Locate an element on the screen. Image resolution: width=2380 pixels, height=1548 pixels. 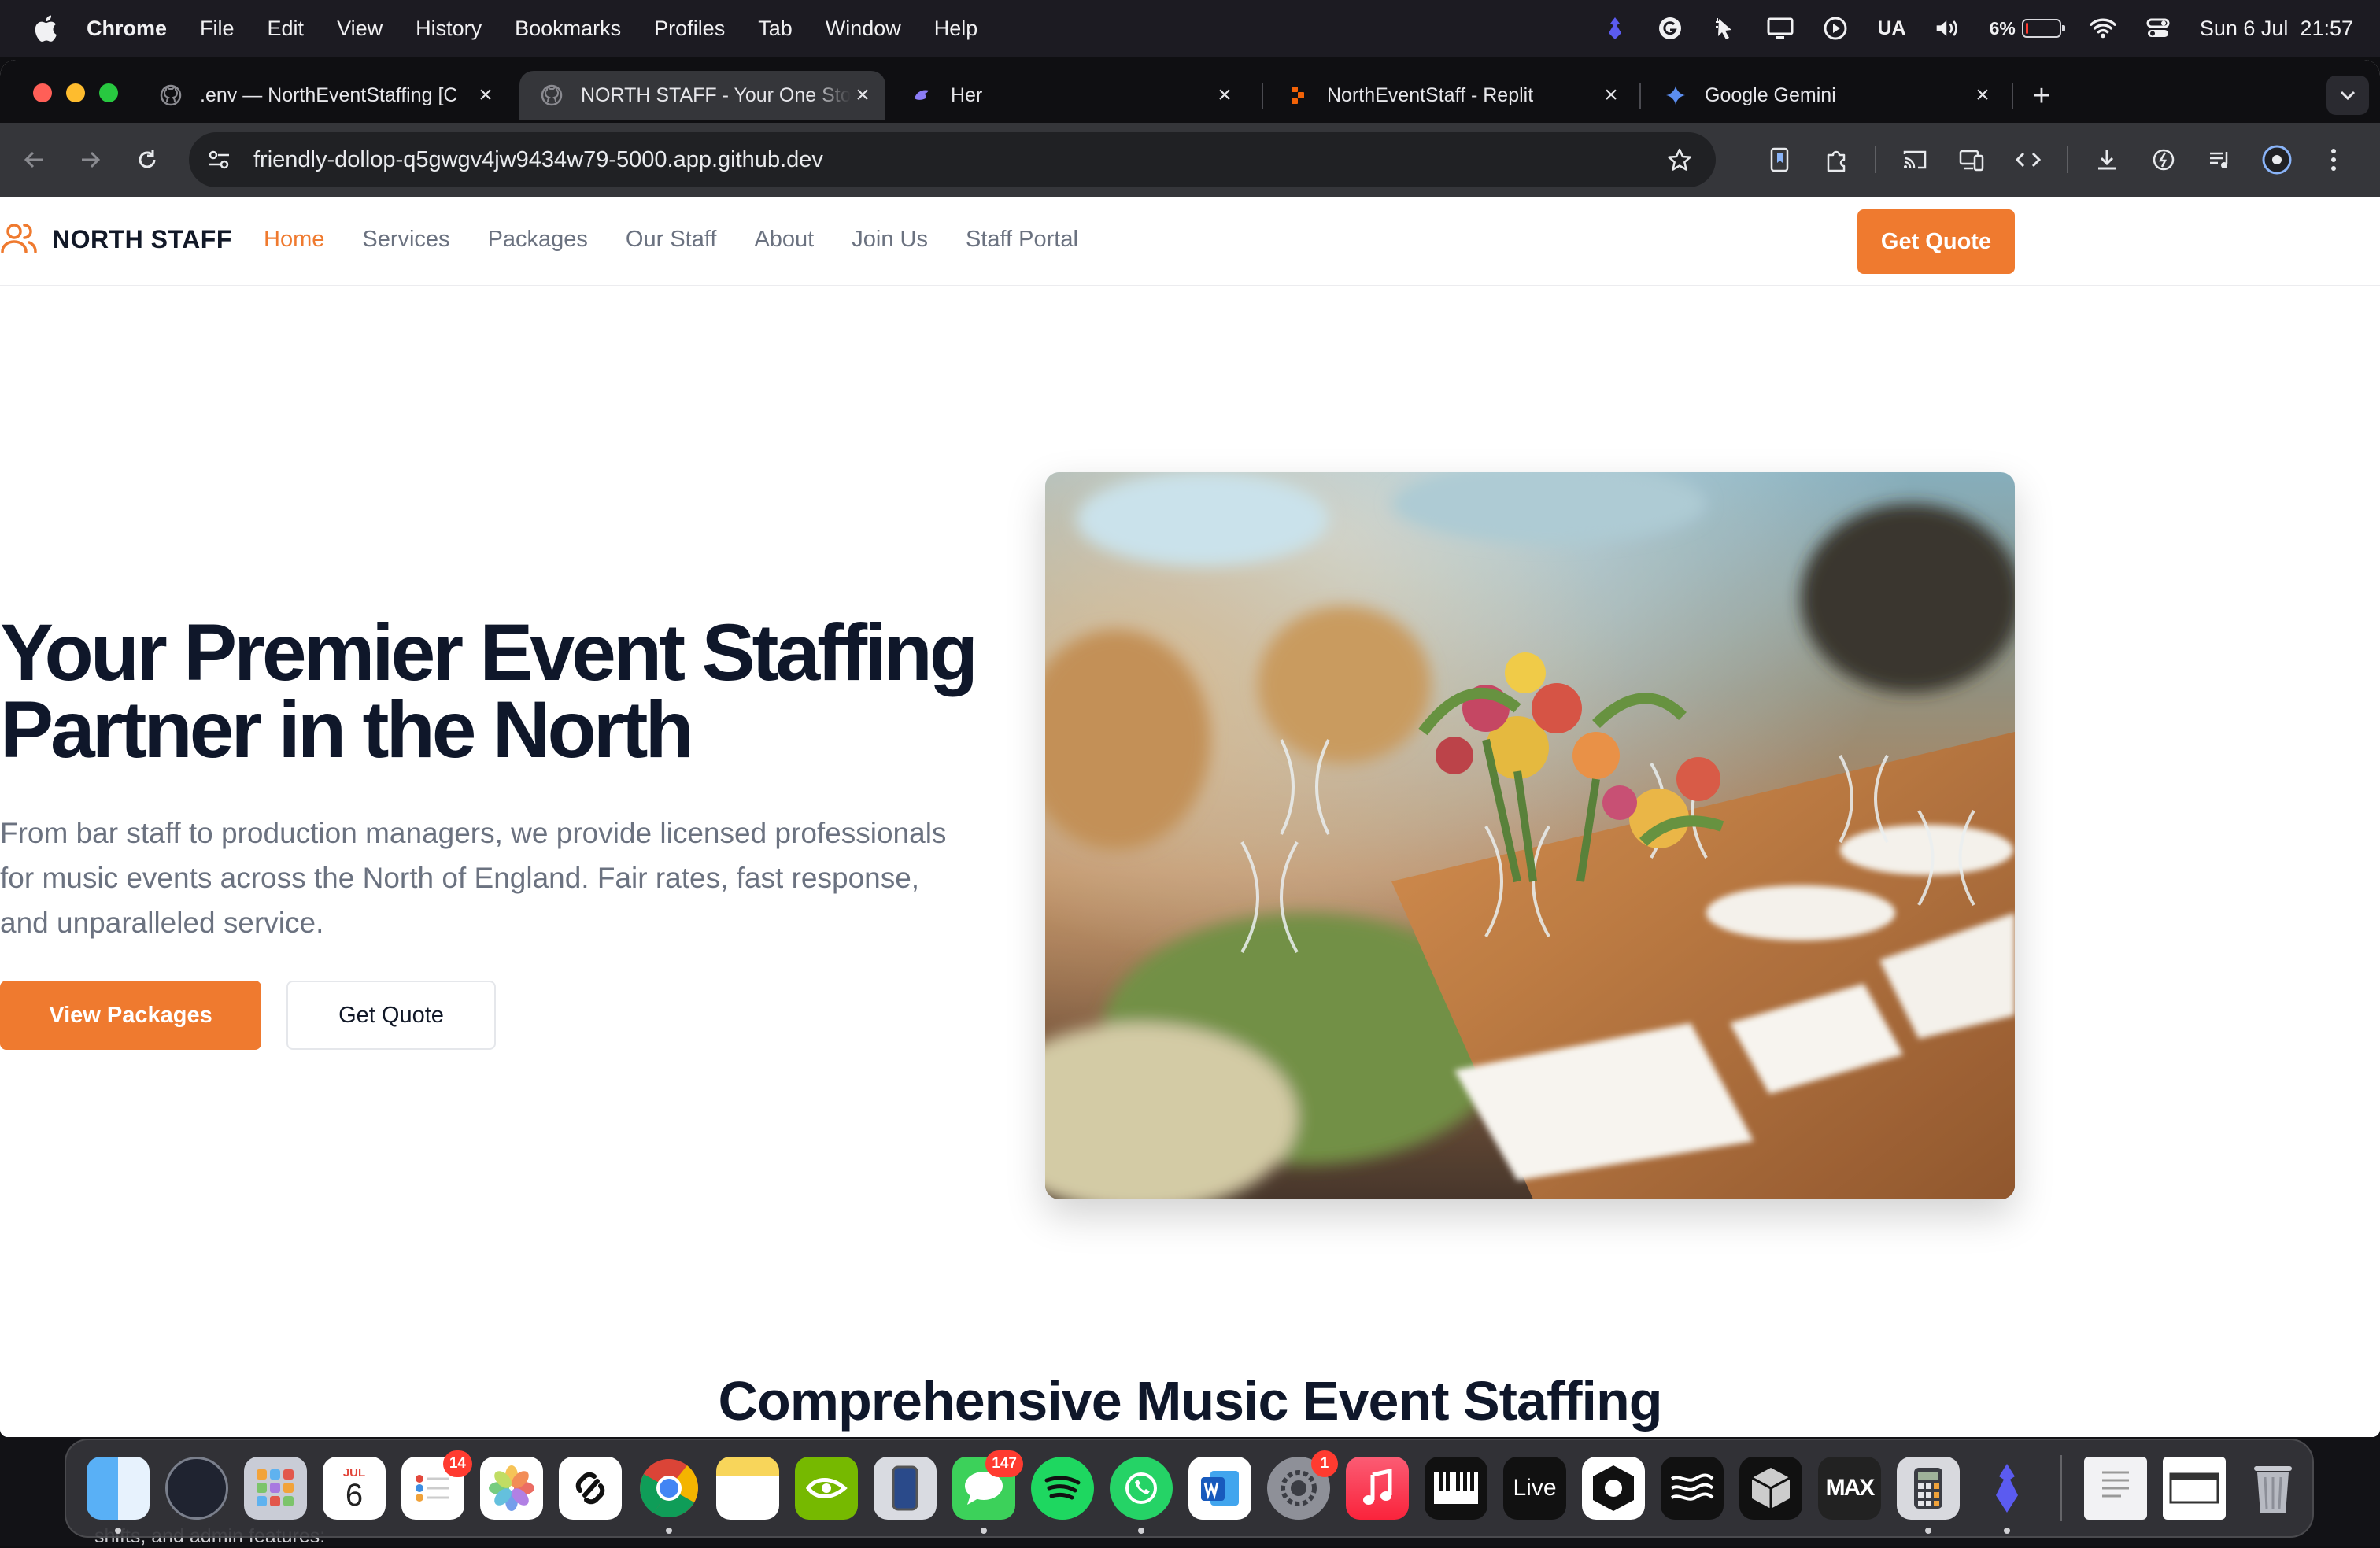
hero-get-quote-button: Get Quote is located at coordinates (391, 1015).